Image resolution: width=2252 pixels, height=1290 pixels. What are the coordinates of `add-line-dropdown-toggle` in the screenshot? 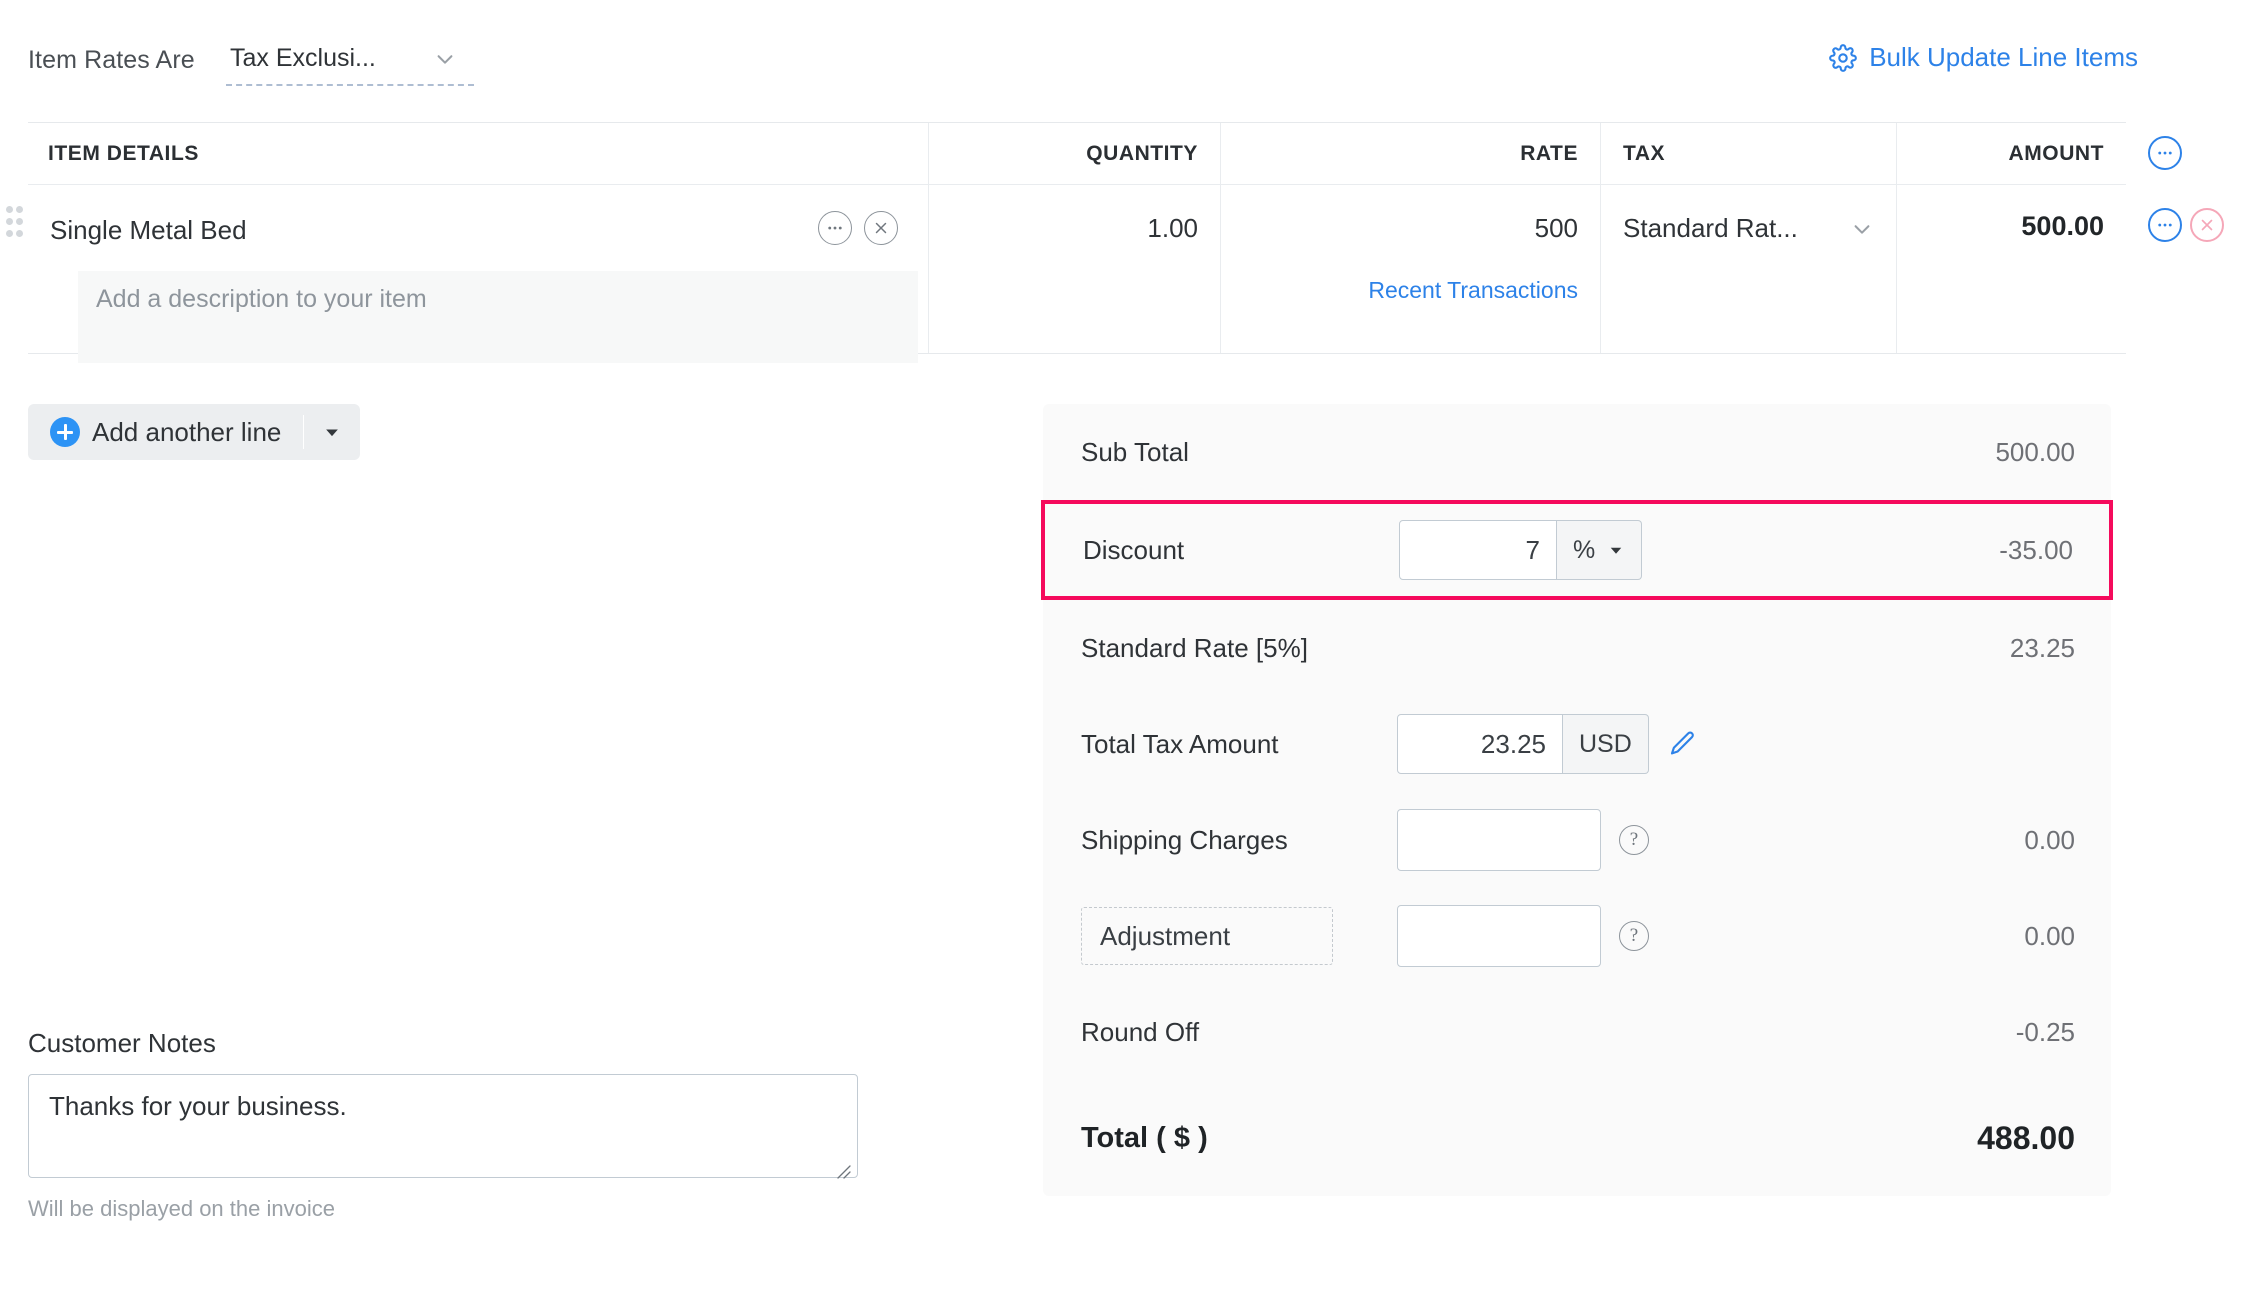 It's located at (332, 432).